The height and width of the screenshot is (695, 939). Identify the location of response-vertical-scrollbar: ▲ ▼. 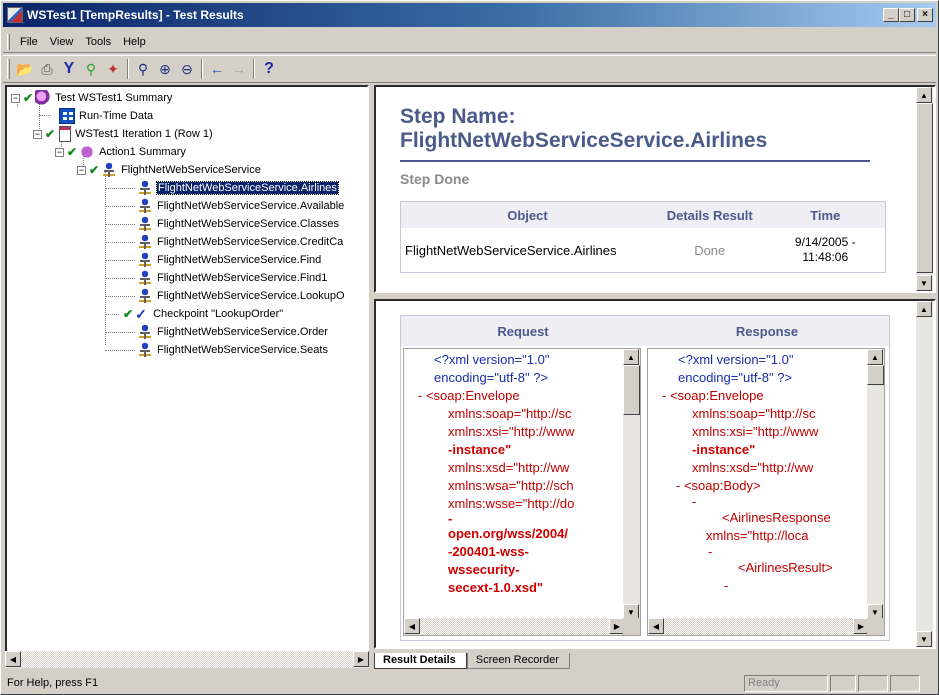
(875, 484).